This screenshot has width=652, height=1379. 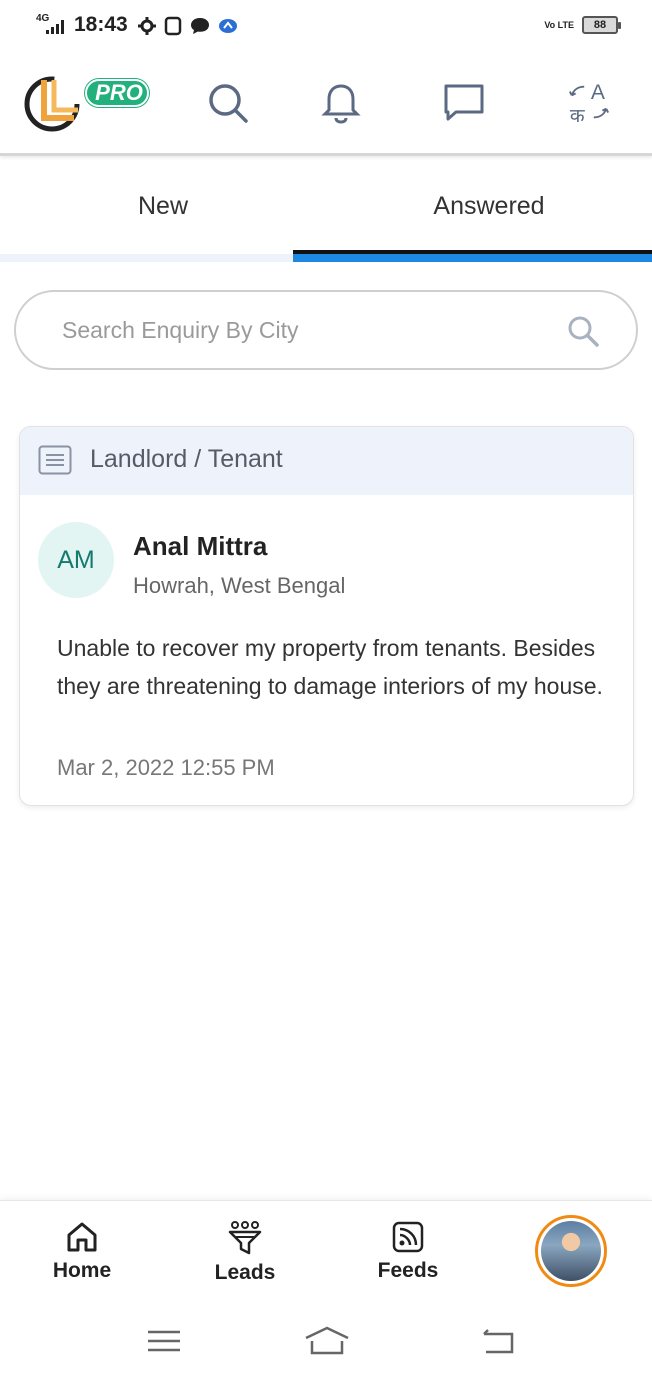 I want to click on home-nav-icon, so click(x=327, y=1341).